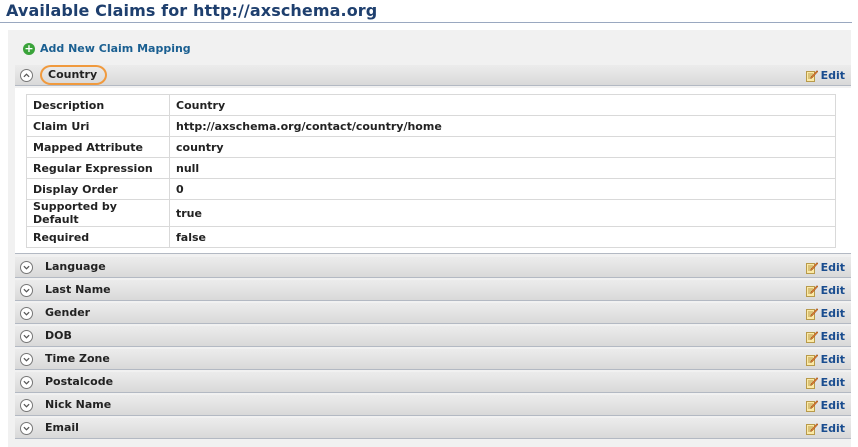 The width and height of the screenshot is (858, 447). I want to click on claim-name: Postalcode, so click(79, 381).